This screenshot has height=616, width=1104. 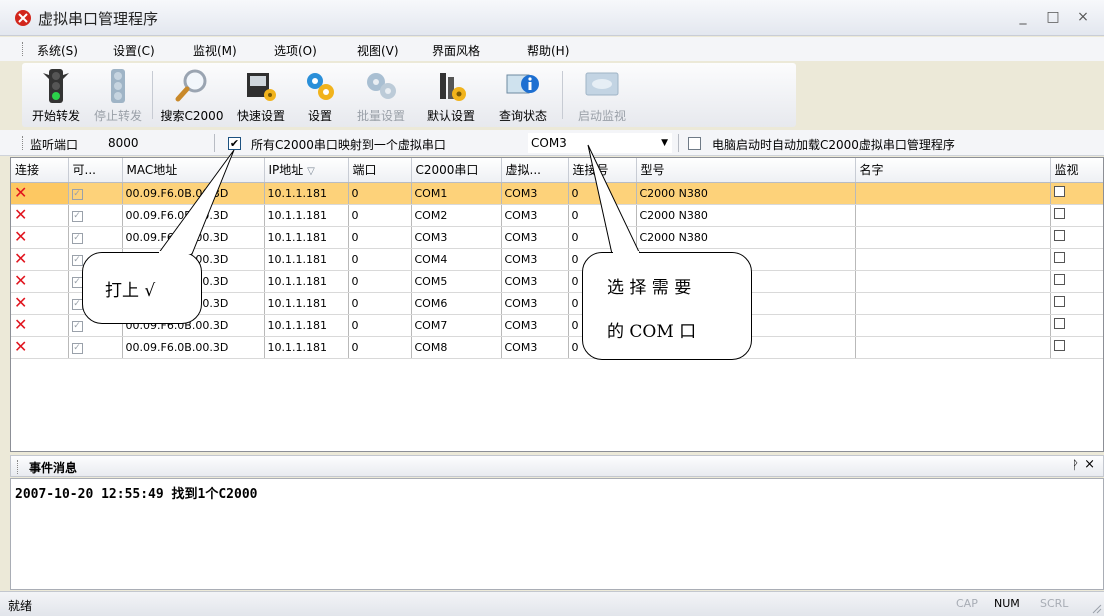 I want to click on settings-button: 设置, so click(x=320, y=95).